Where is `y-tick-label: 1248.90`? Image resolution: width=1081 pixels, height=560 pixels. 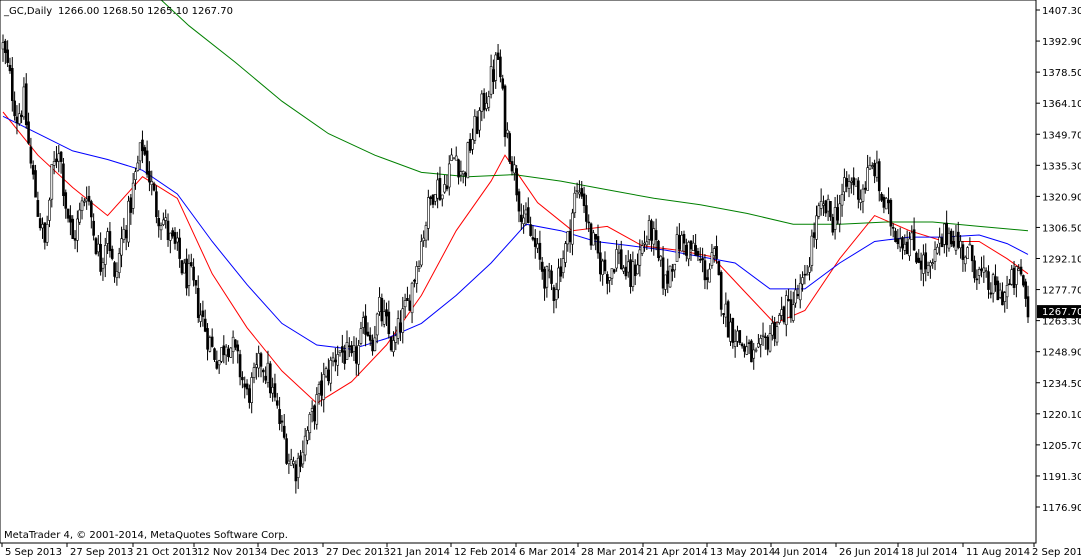 y-tick-label: 1248.90 is located at coordinates (1061, 353).